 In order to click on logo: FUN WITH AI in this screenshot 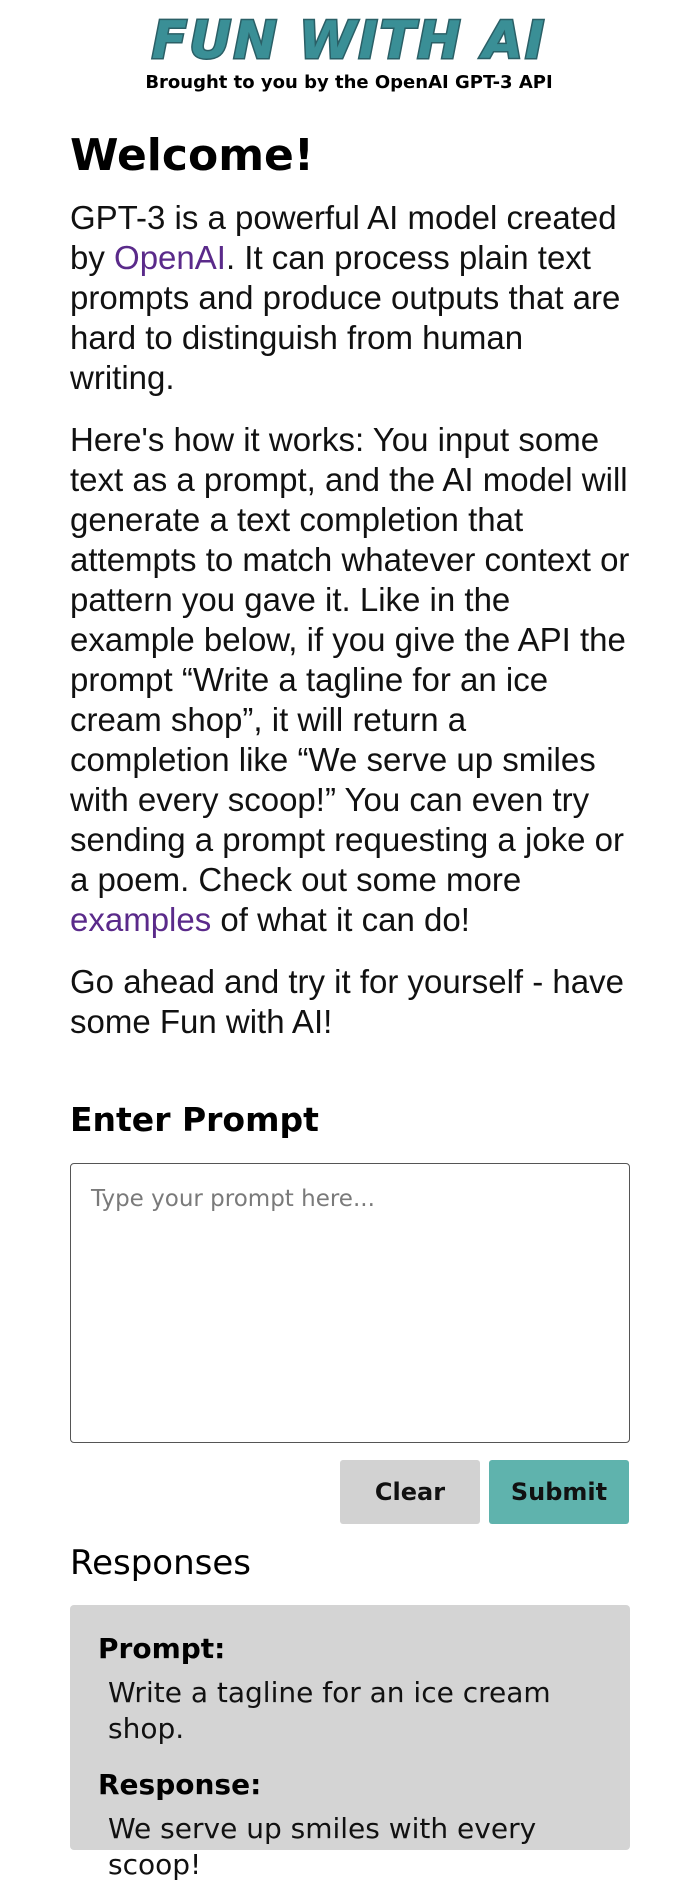, I will do `click(349, 38)`.